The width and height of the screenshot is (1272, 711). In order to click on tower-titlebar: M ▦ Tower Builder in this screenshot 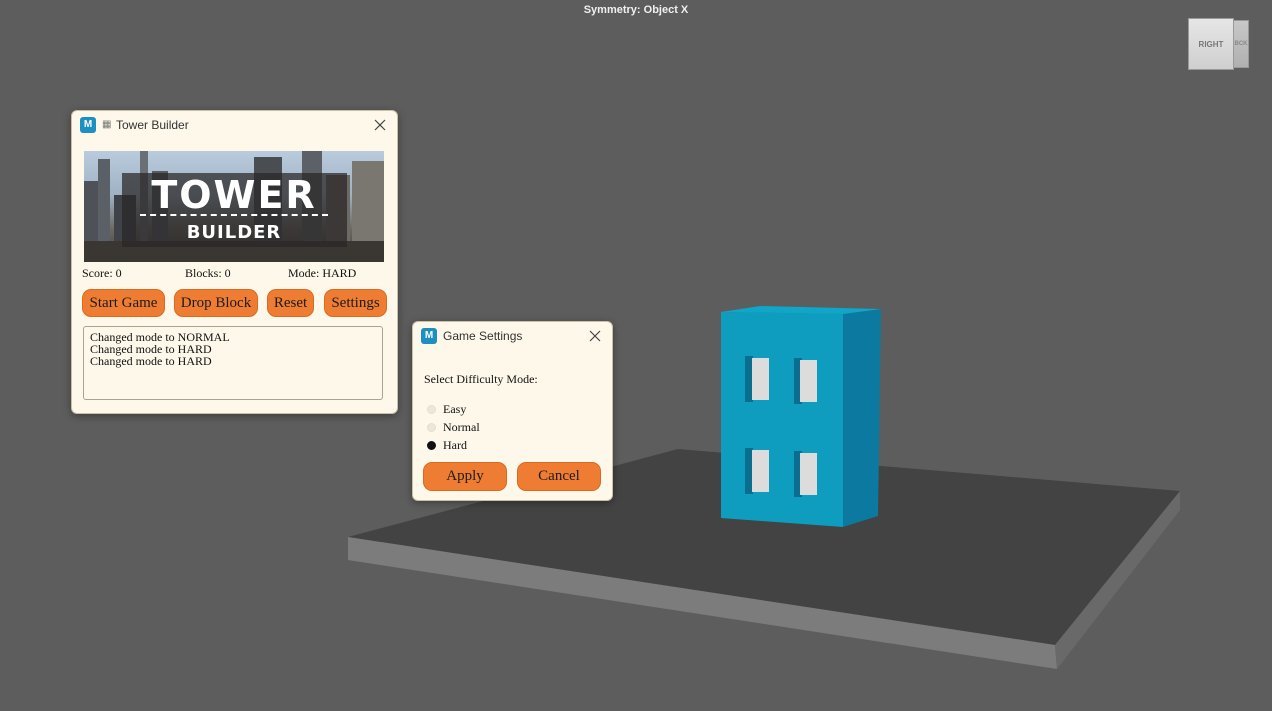, I will do `click(234, 125)`.